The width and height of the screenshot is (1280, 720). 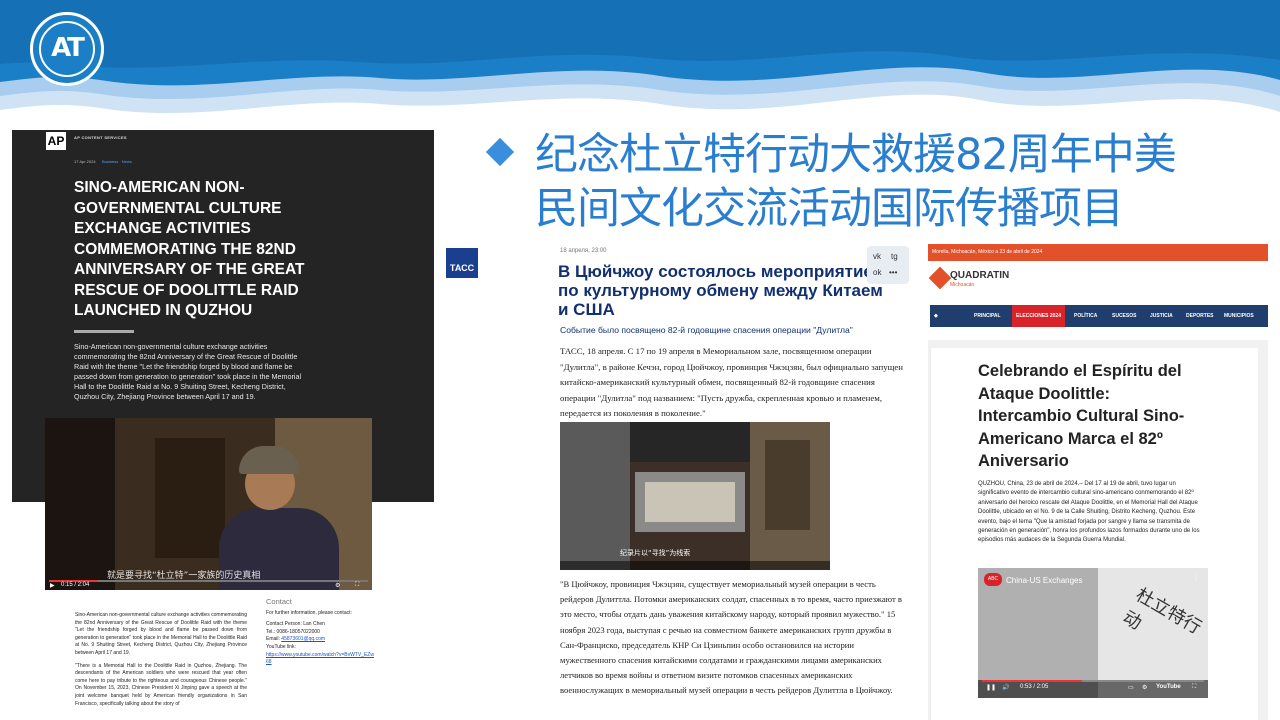 What do you see at coordinates (104, 331) in the screenshot?
I see `ap-divider` at bounding box center [104, 331].